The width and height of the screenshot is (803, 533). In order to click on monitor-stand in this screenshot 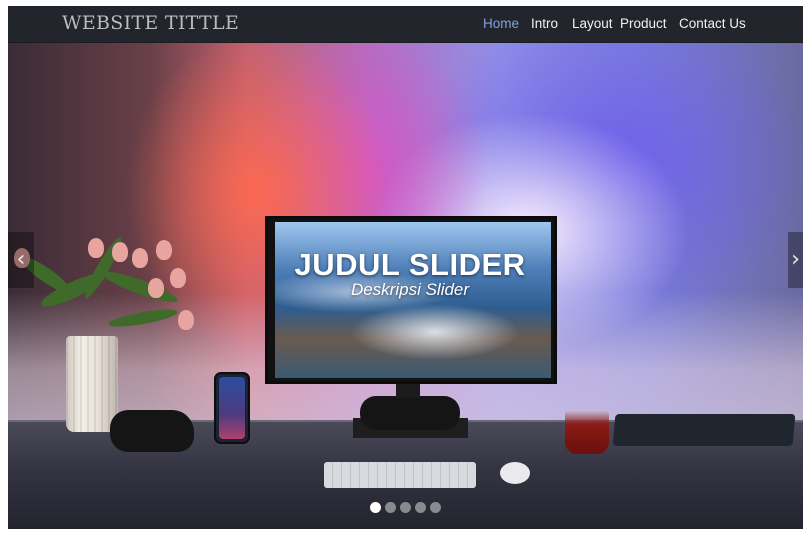, I will do `click(410, 413)`.